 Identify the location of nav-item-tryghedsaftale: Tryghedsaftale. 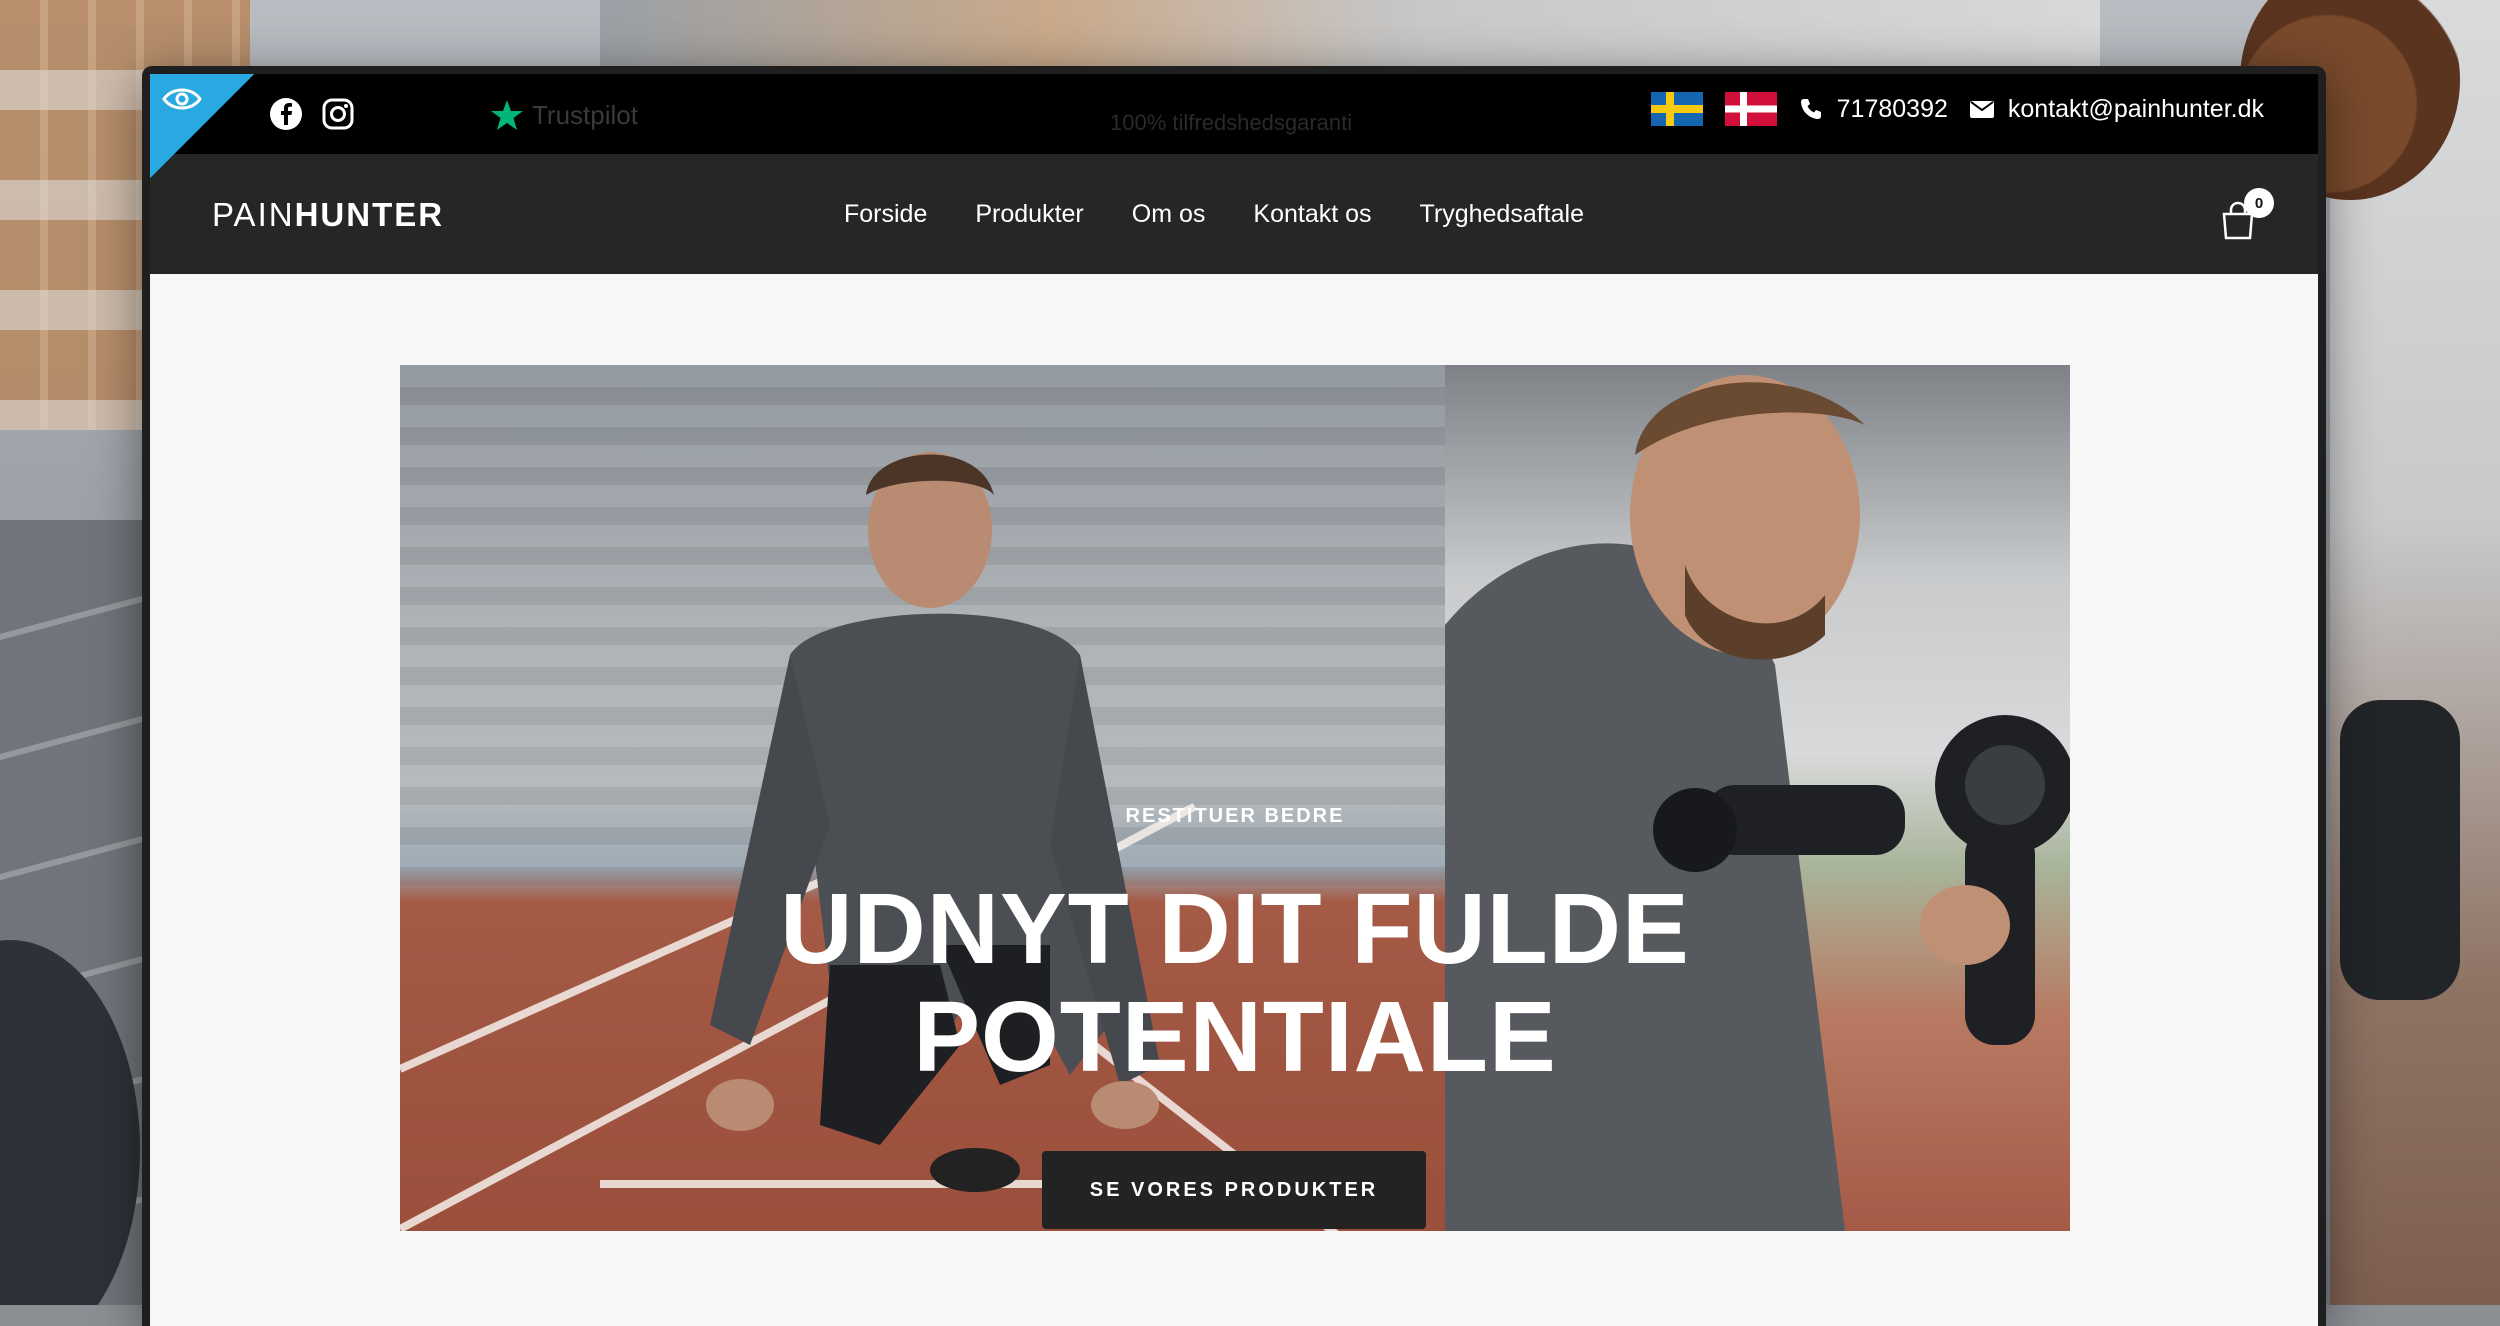
(1502, 214).